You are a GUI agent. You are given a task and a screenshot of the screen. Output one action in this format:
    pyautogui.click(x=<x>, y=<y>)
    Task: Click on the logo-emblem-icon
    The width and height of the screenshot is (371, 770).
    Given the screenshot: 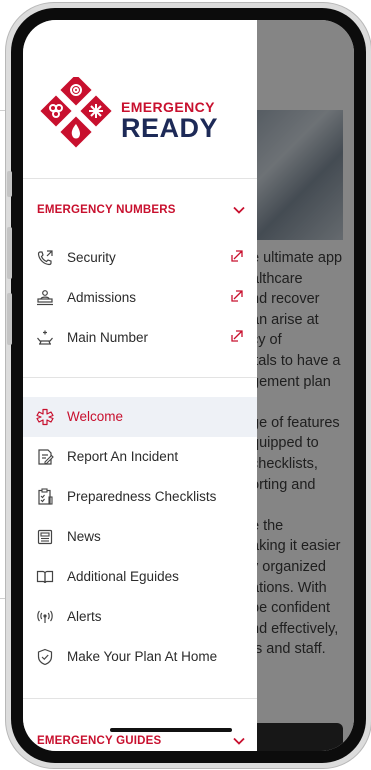 What is the action you would take?
    pyautogui.click(x=76, y=112)
    